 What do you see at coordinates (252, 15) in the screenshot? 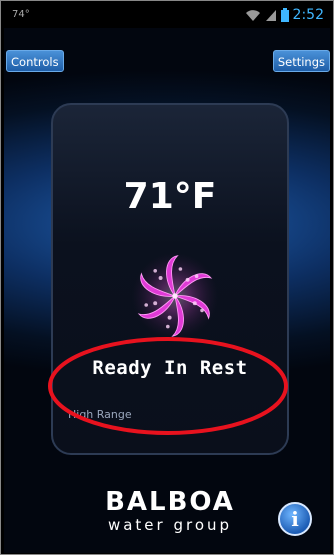
I see `wifi-icon` at bounding box center [252, 15].